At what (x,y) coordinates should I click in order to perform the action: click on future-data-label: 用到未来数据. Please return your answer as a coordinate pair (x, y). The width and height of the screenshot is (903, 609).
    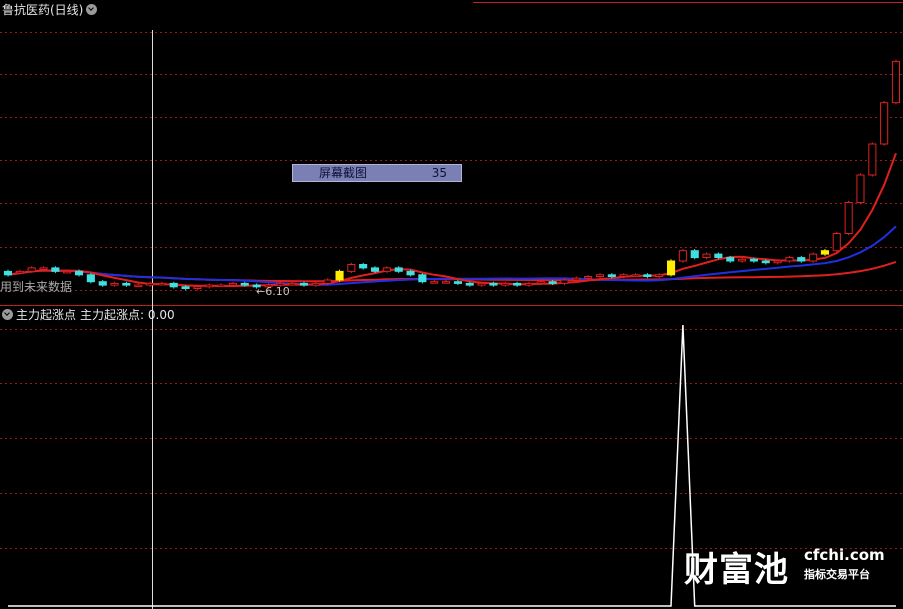
    Looking at the image, I should click on (36, 287).